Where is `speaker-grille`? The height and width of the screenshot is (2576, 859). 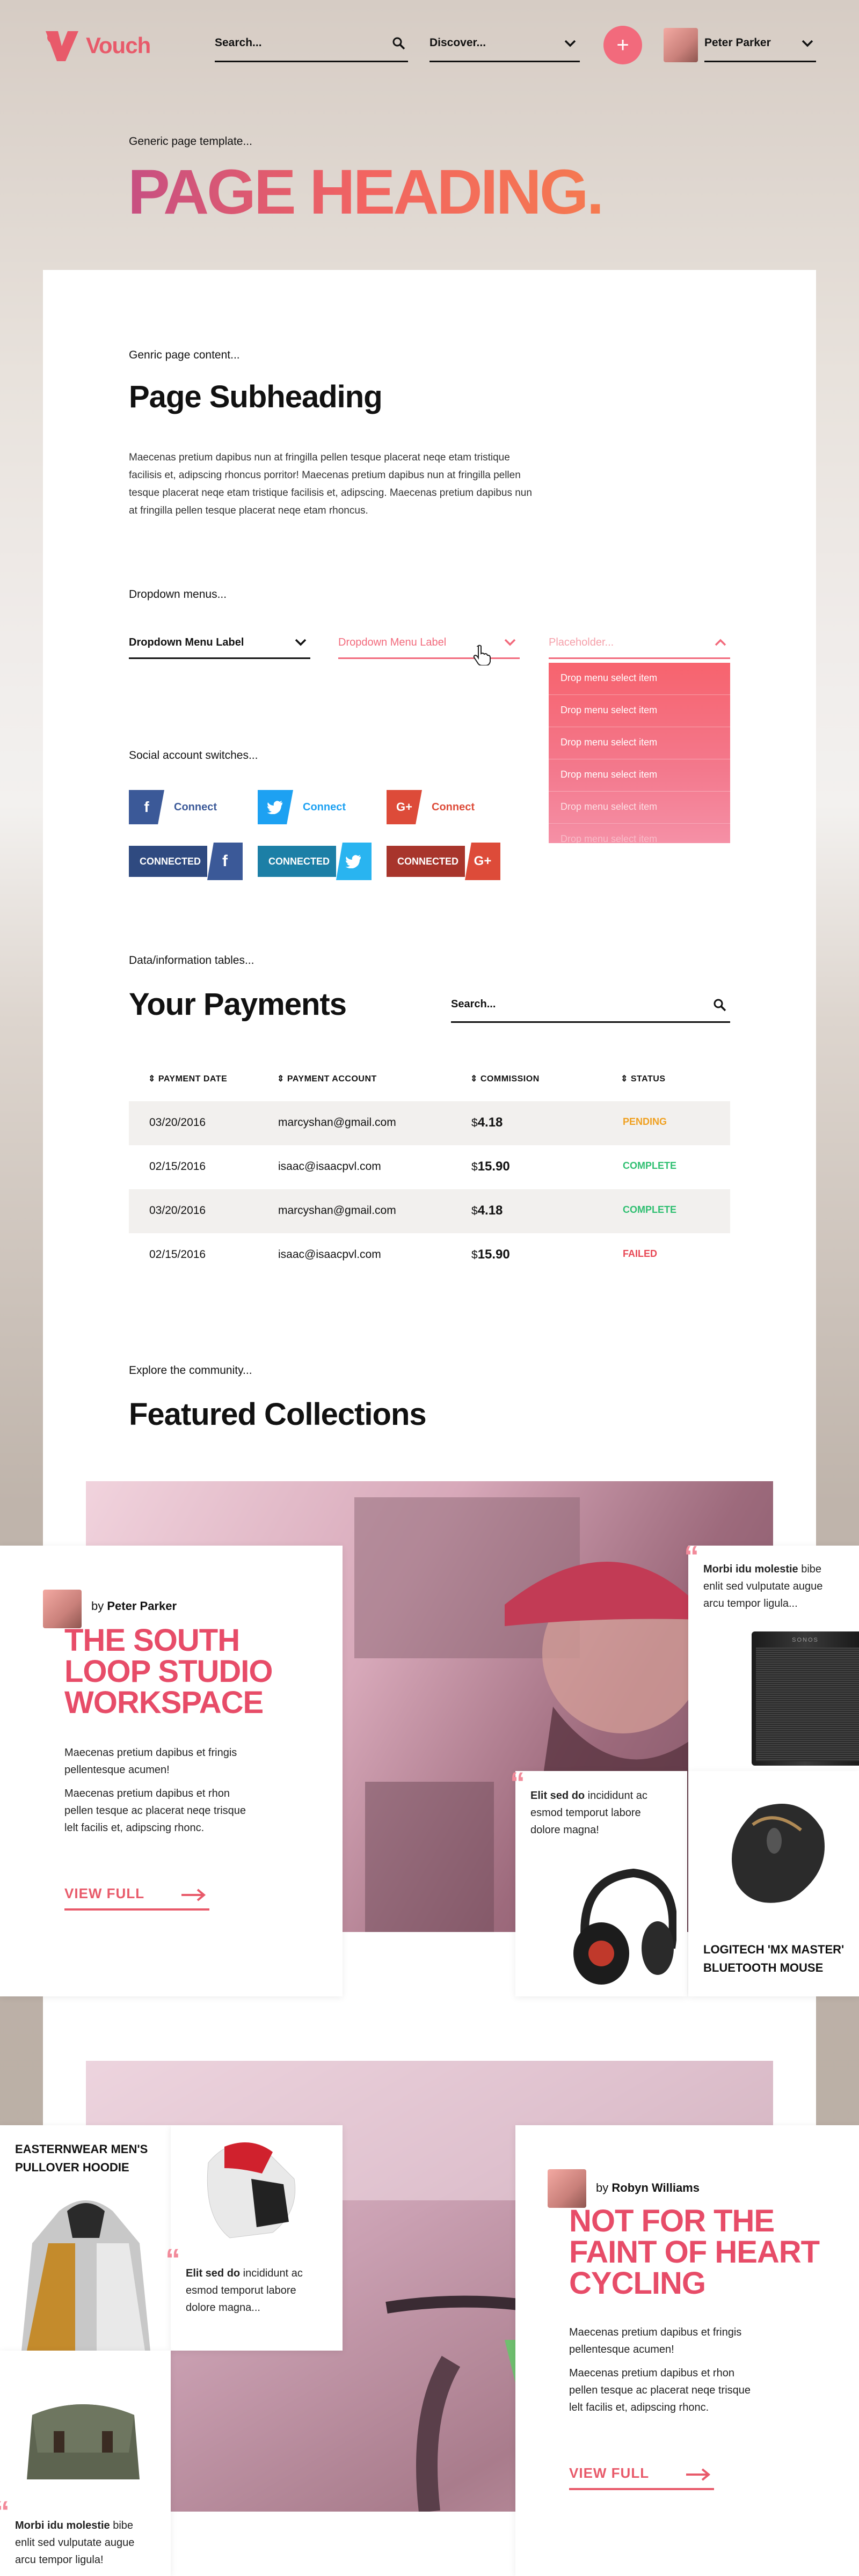 speaker-grille is located at coordinates (807, 1704).